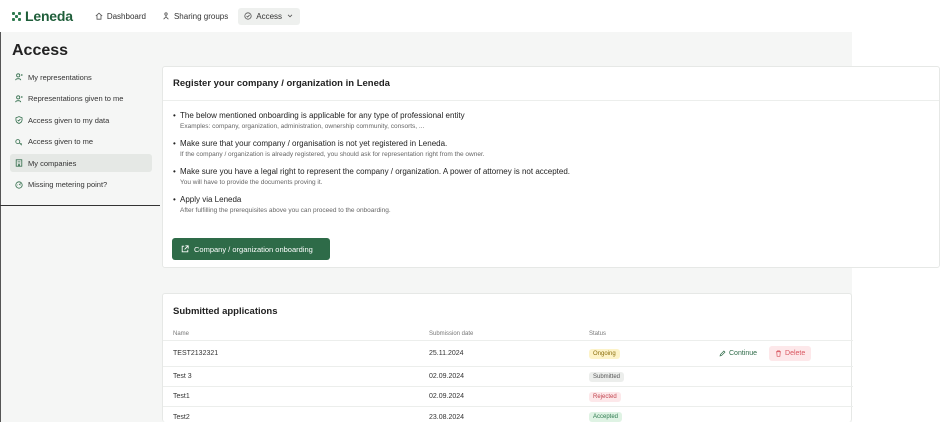  Describe the element at coordinates (196, 353) in the screenshot. I see `cell-name: TEST2132321` at that location.